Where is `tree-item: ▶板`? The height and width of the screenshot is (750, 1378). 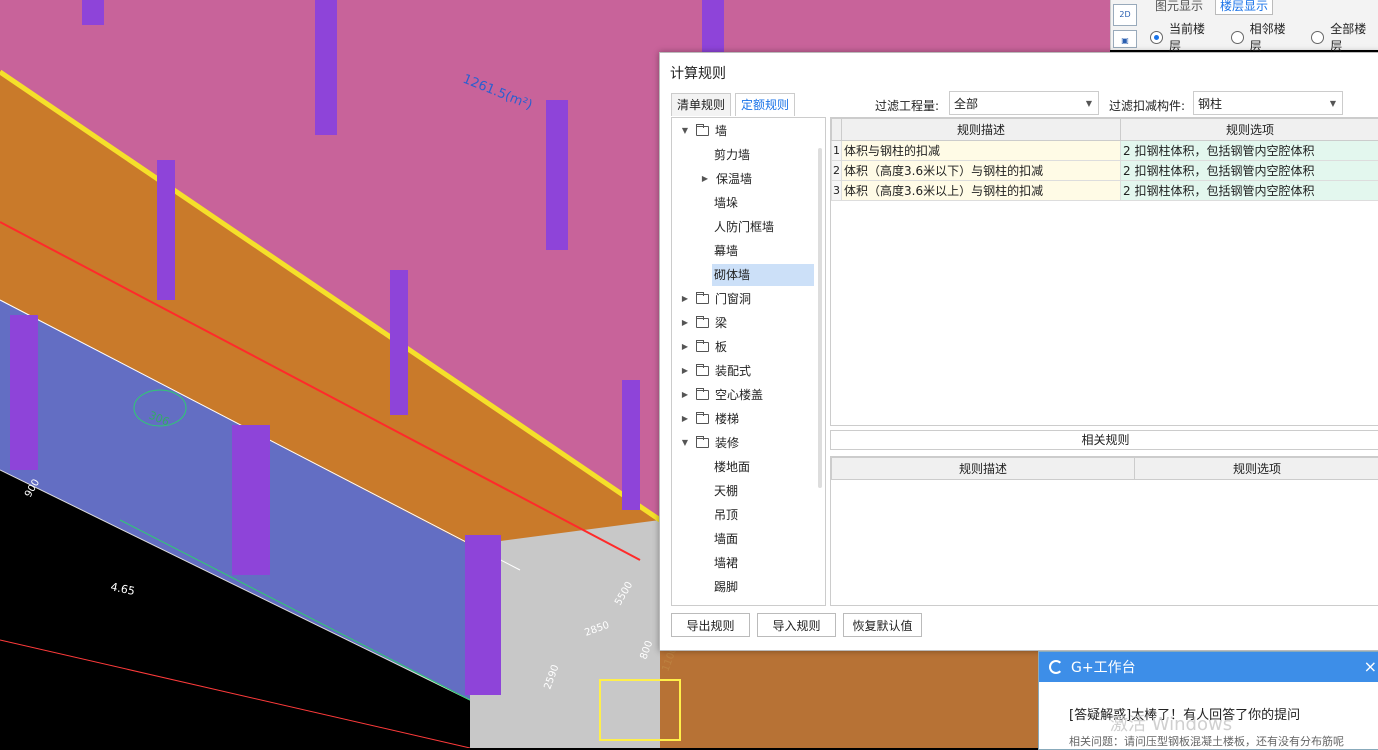 tree-item: ▶板 is located at coordinates (703, 347).